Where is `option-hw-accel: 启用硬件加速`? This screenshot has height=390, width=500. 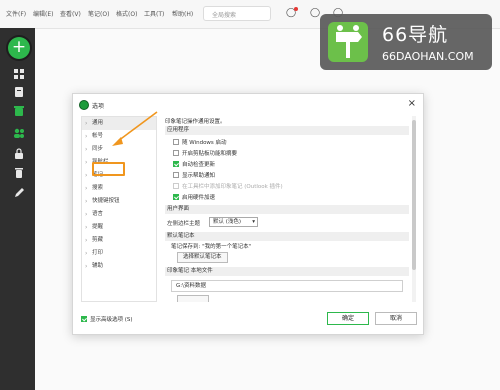
option-hw-accel: 启用硬件加速 is located at coordinates (194, 197).